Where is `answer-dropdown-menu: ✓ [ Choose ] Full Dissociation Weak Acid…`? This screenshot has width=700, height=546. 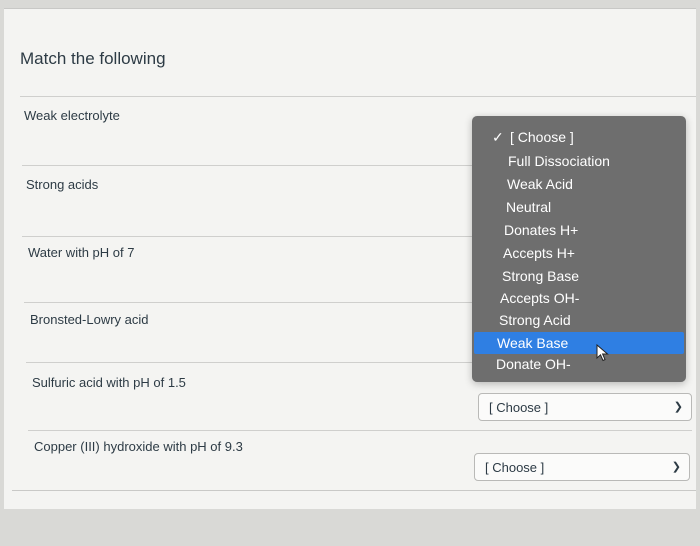 answer-dropdown-menu: ✓ [ Choose ] Full Dissociation Weak Acid… is located at coordinates (579, 249).